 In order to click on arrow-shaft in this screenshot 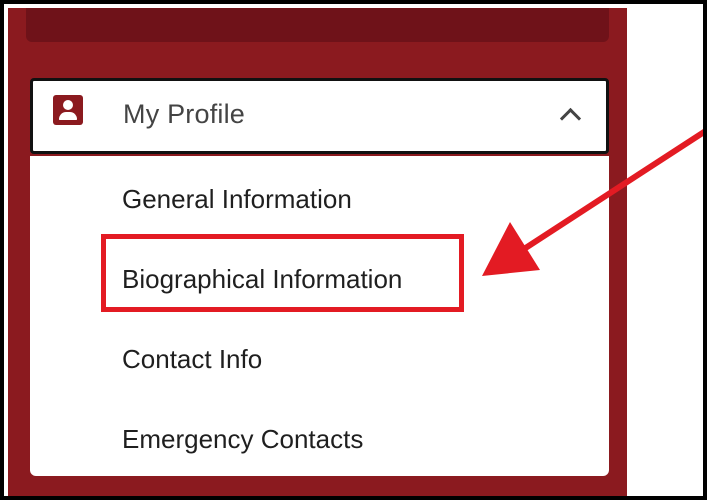, I will do `click(612, 190)`.